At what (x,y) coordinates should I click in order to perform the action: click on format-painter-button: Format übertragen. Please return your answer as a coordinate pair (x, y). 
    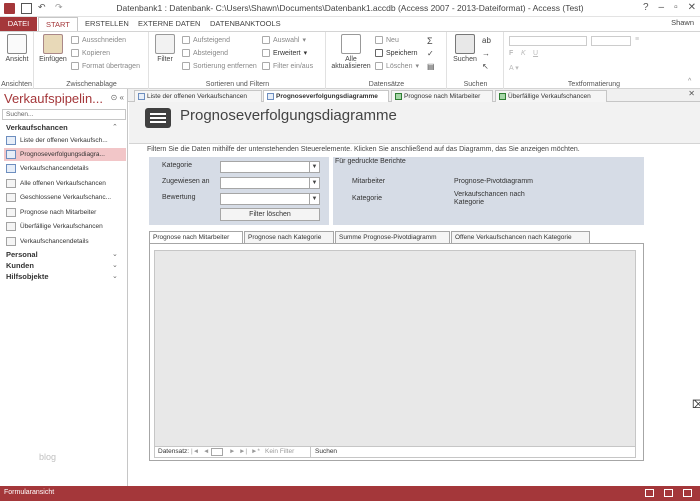
    Looking at the image, I should click on (105, 66).